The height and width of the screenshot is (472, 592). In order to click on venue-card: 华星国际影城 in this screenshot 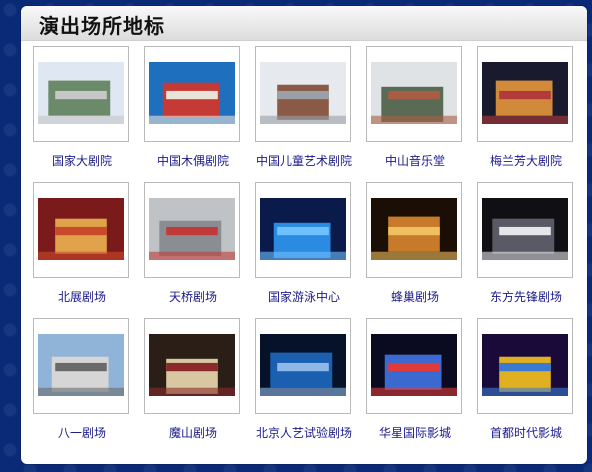, I will do `click(418, 386)`.